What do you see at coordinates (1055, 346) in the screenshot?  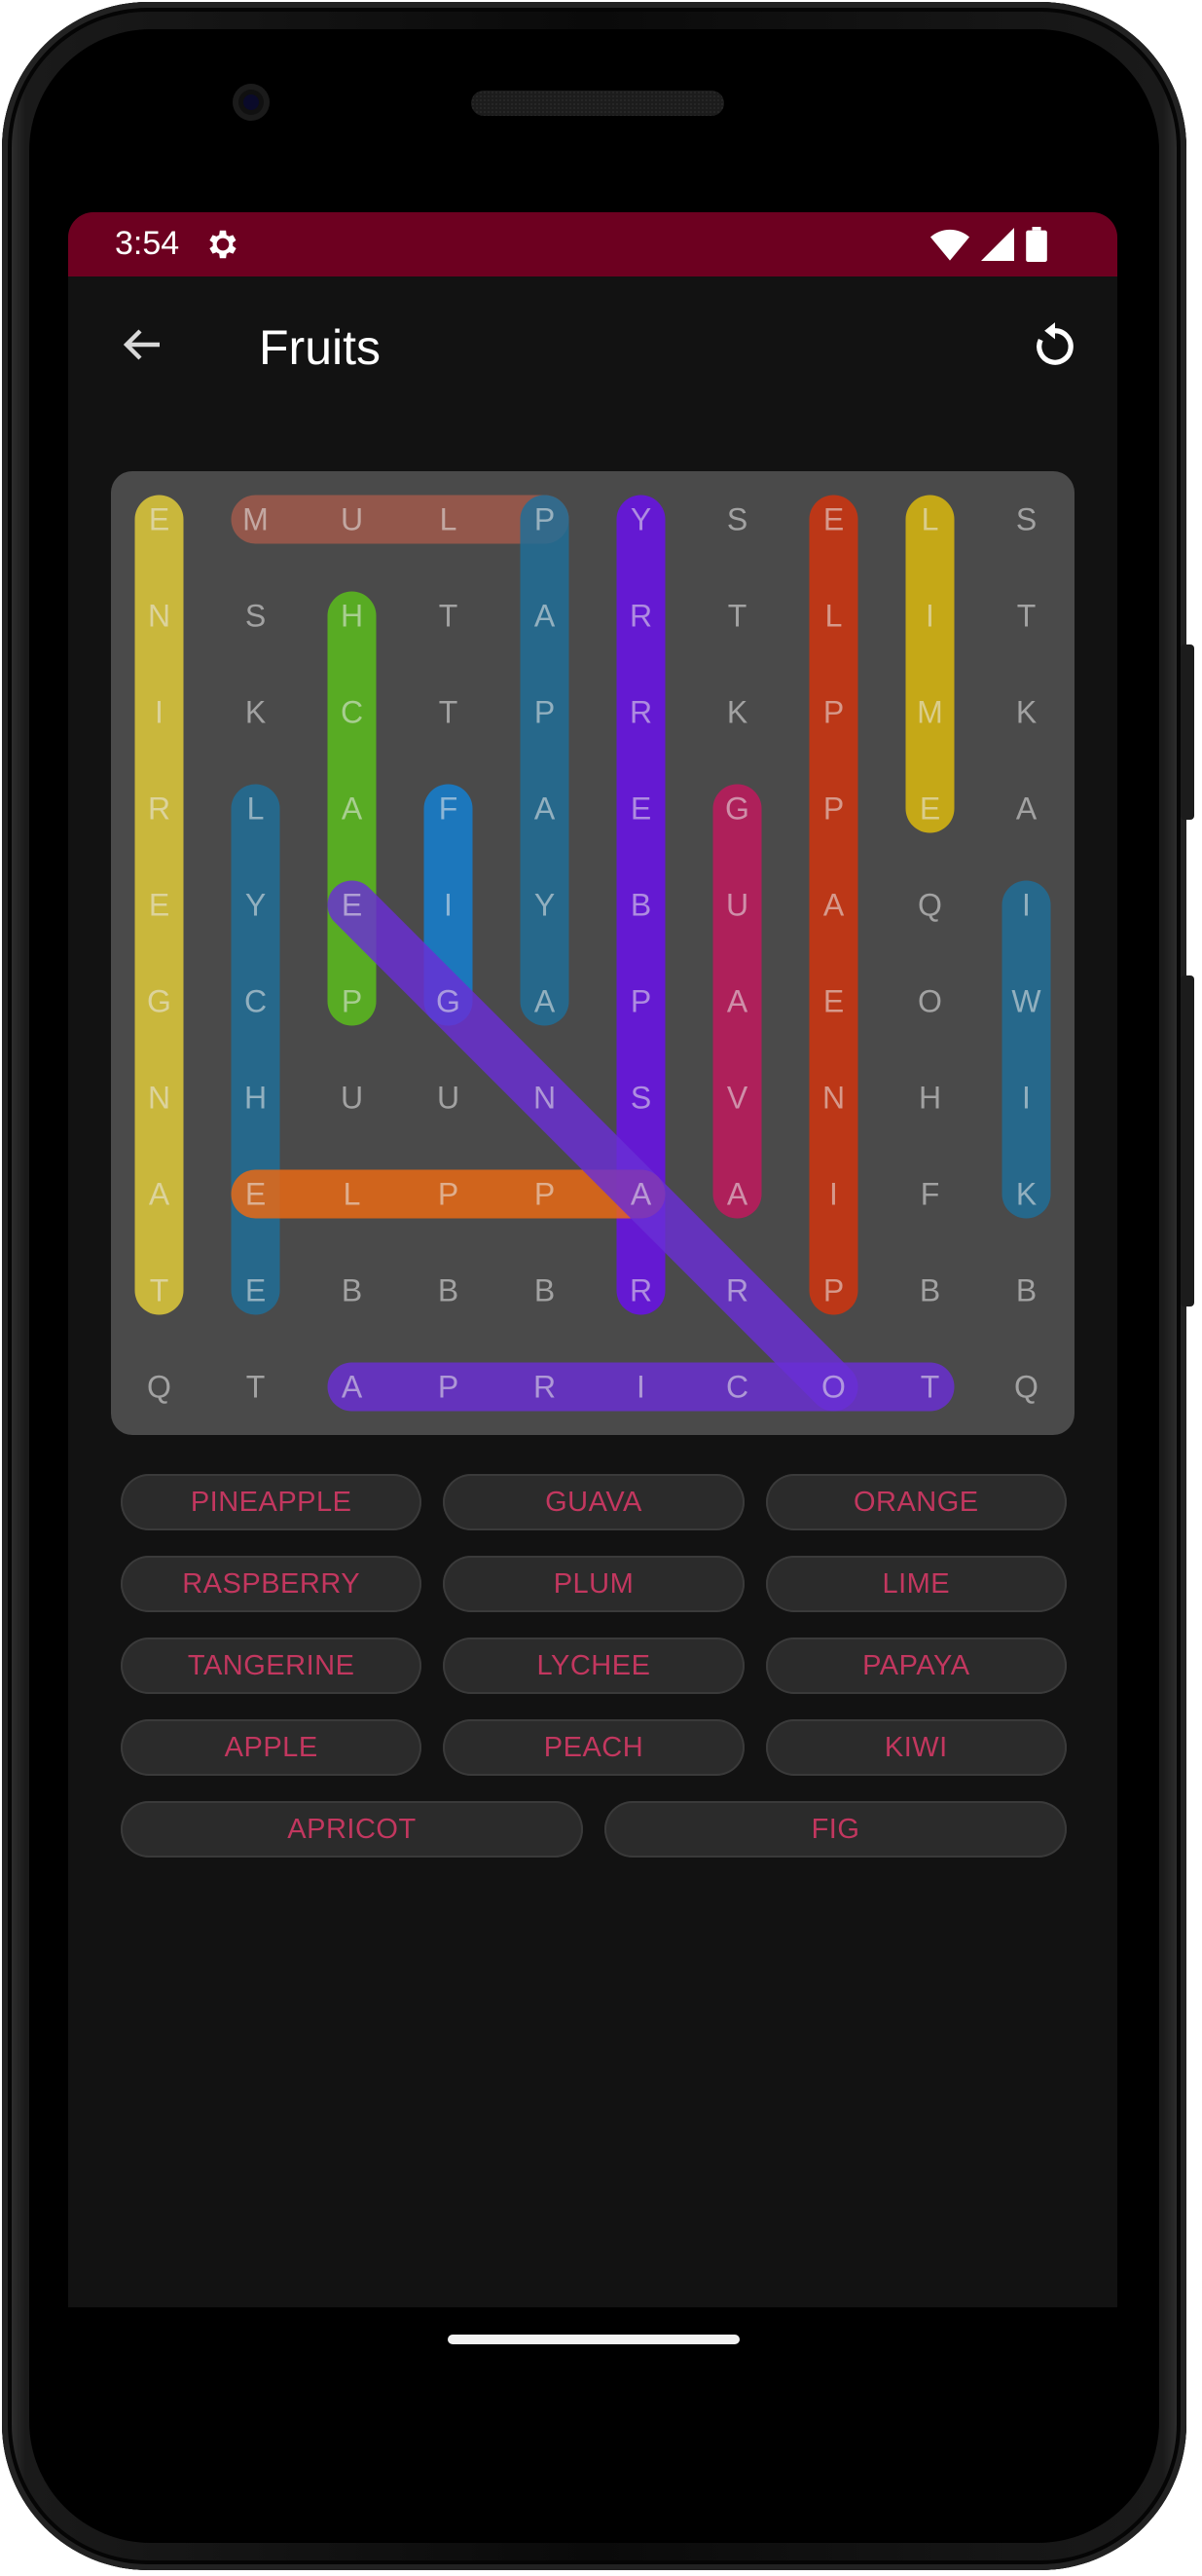 I see `refresh-button` at bounding box center [1055, 346].